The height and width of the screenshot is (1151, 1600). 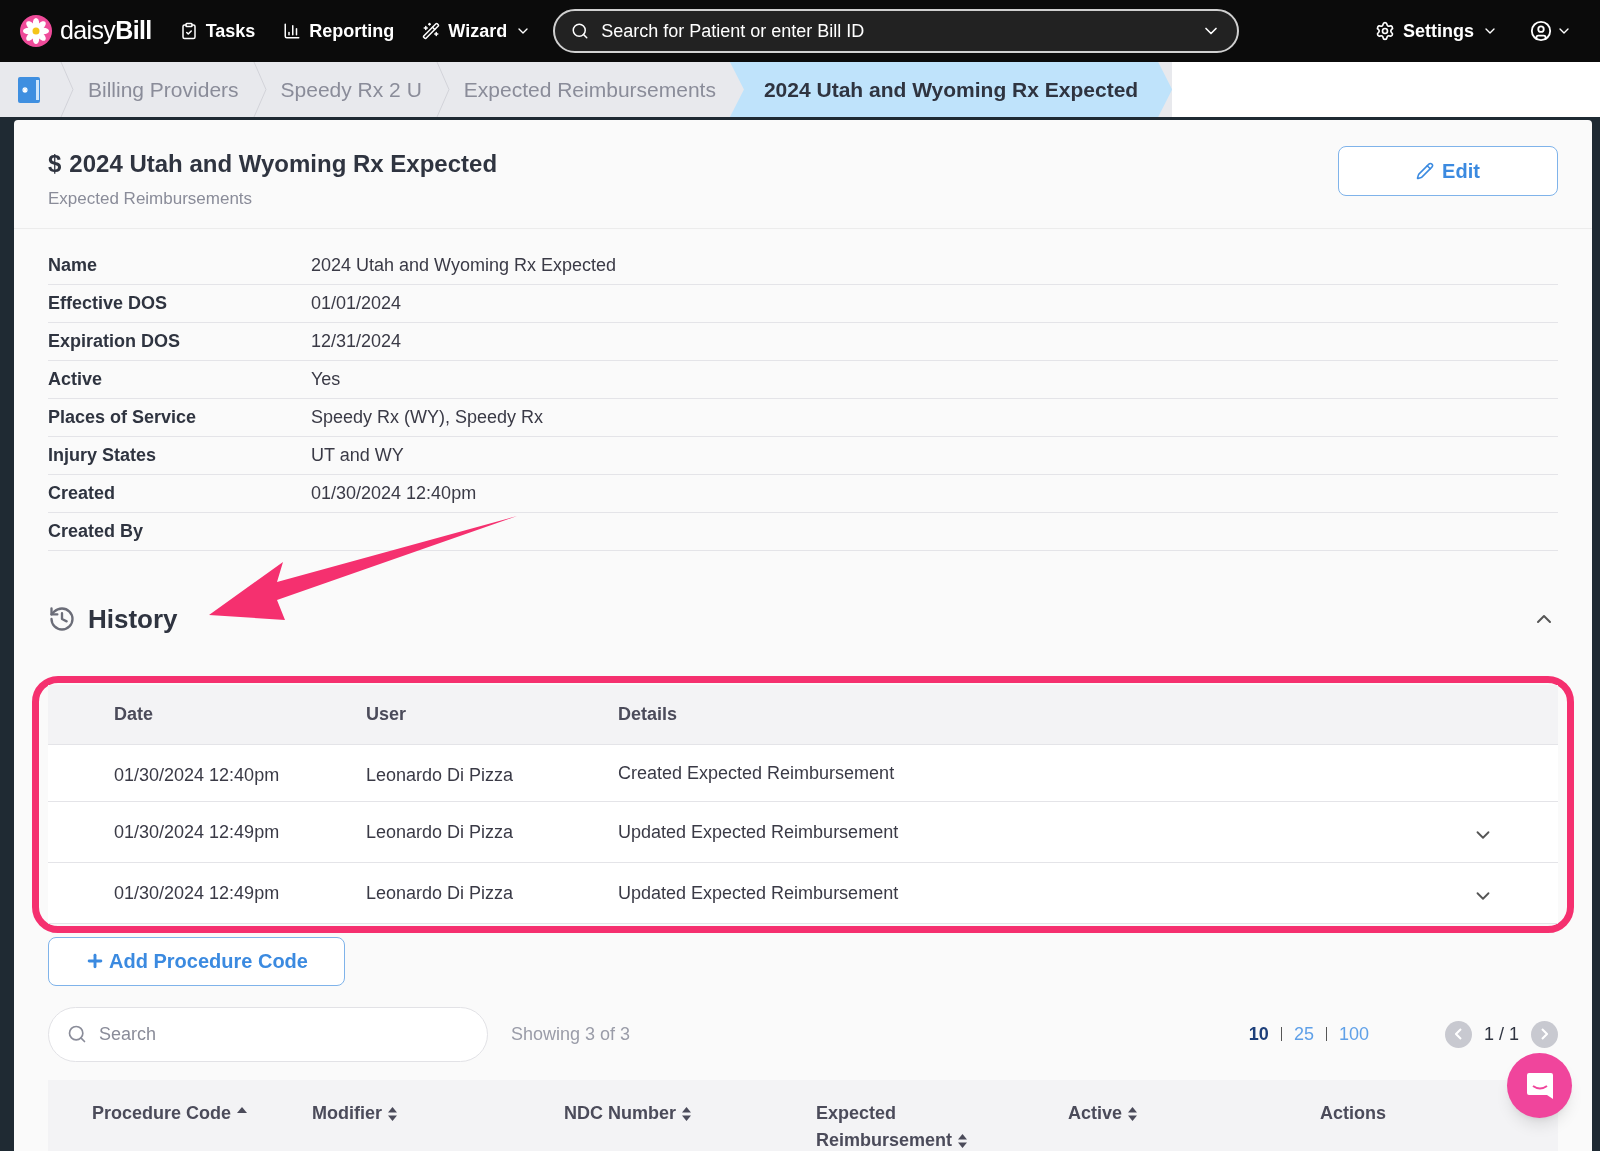 What do you see at coordinates (1541, 31) in the screenshot?
I see `user-avatar-icon` at bounding box center [1541, 31].